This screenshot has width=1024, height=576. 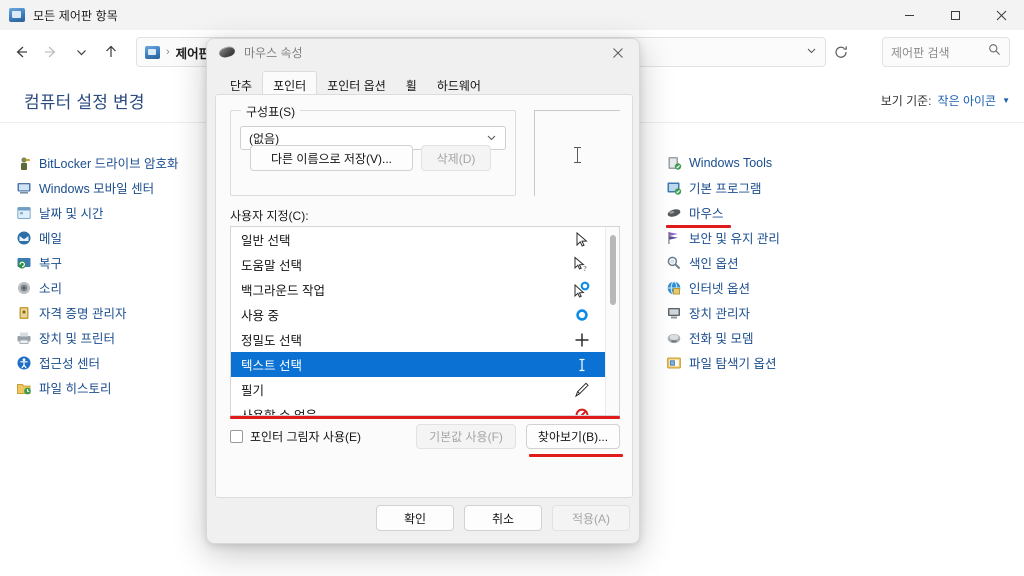 What do you see at coordinates (826, 312) in the screenshot?
I see `control-panel-item: 장치 관리자` at bounding box center [826, 312].